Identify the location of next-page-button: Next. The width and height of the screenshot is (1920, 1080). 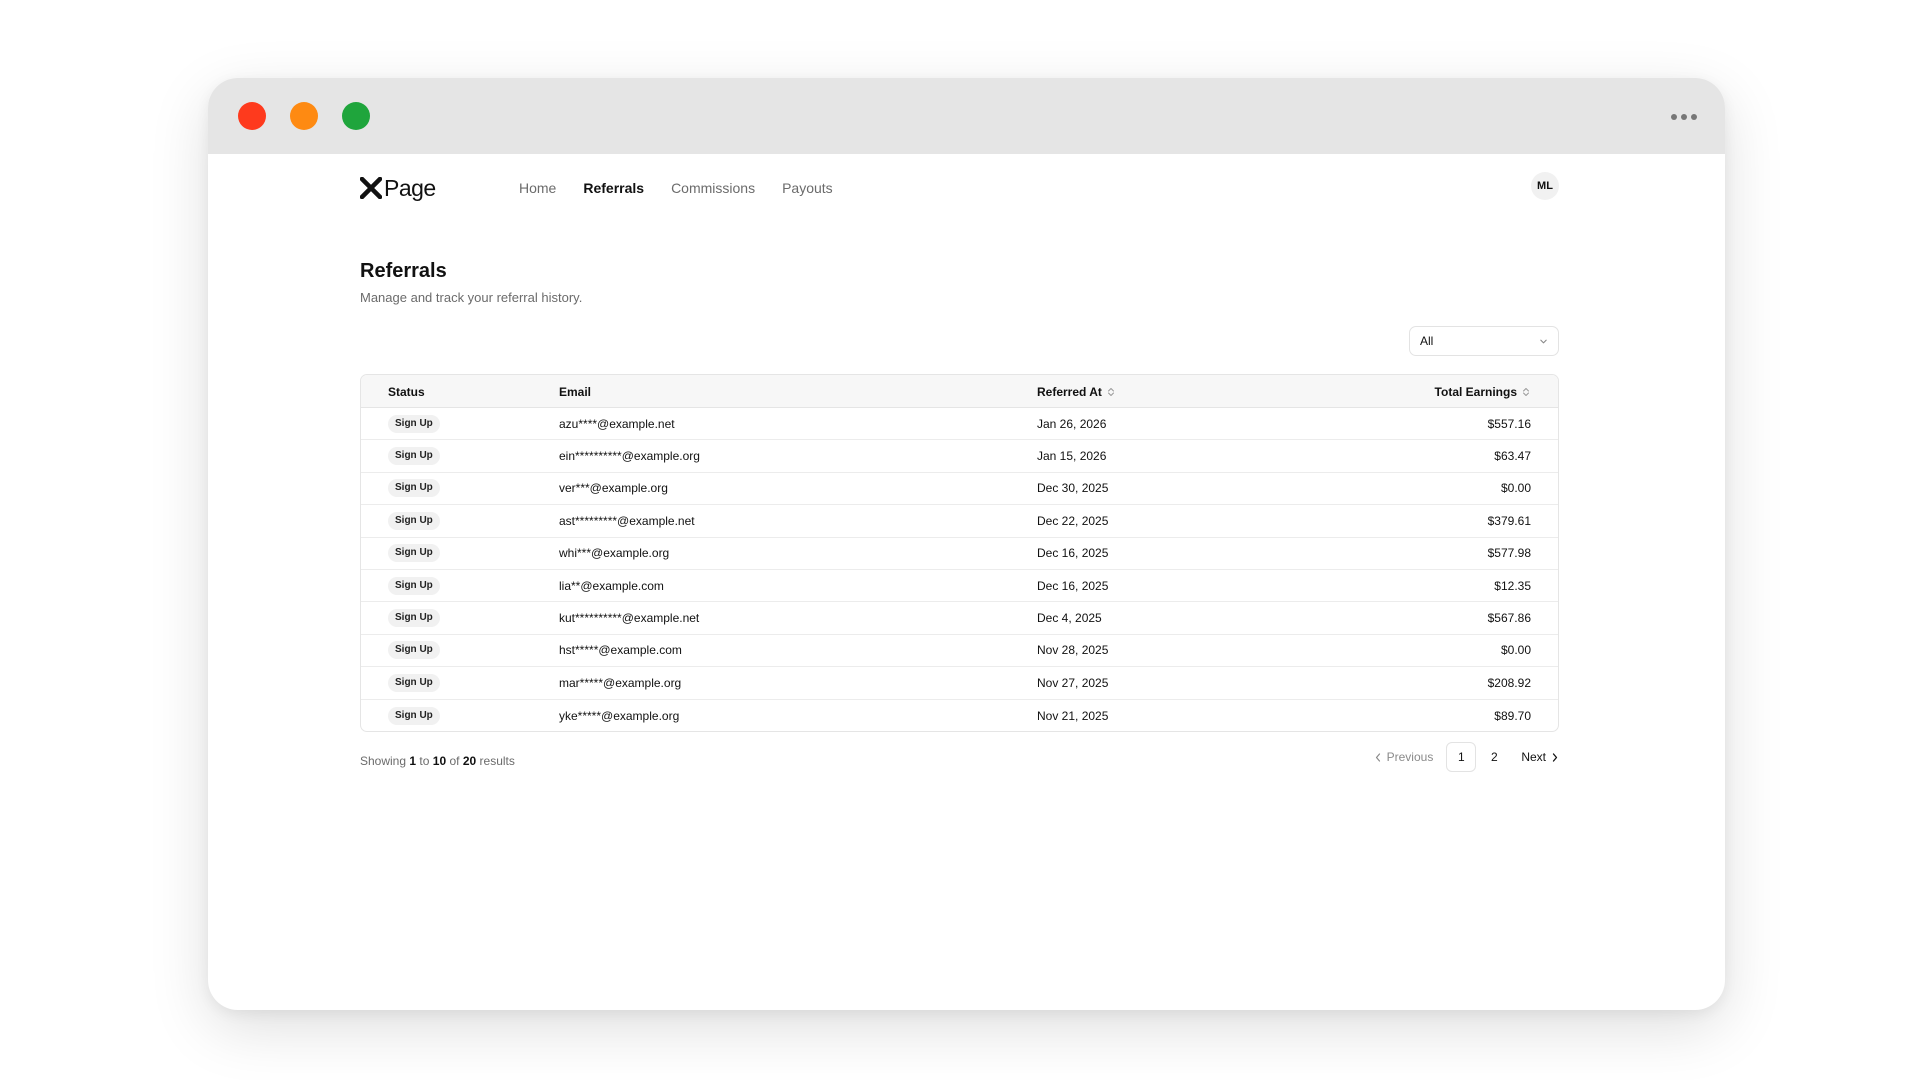
(1540, 757).